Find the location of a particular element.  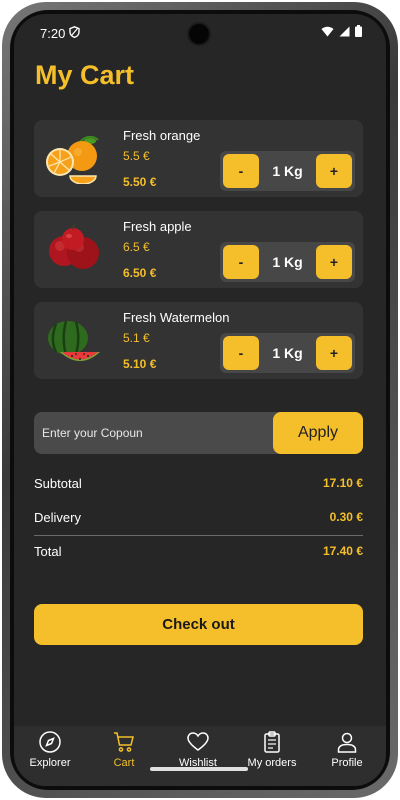

nav-label: Cart is located at coordinates (124, 763).